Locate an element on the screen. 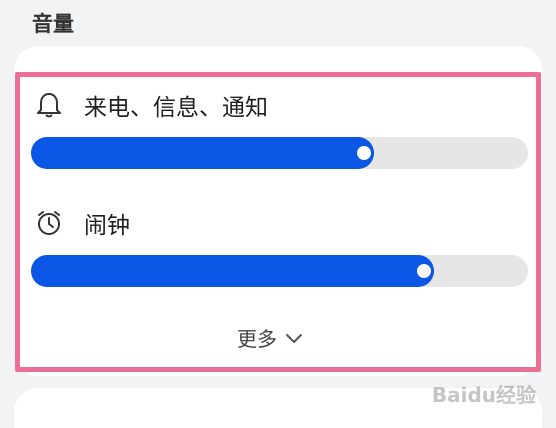 The width and height of the screenshot is (556, 428). alarm-volume-slider is located at coordinates (279, 271).